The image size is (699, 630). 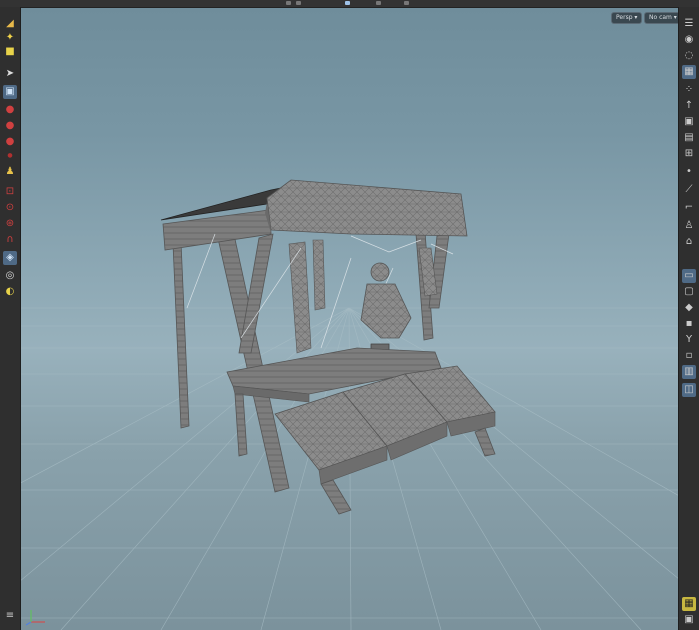 I want to click on grid: ⊞, so click(x=689, y=154).